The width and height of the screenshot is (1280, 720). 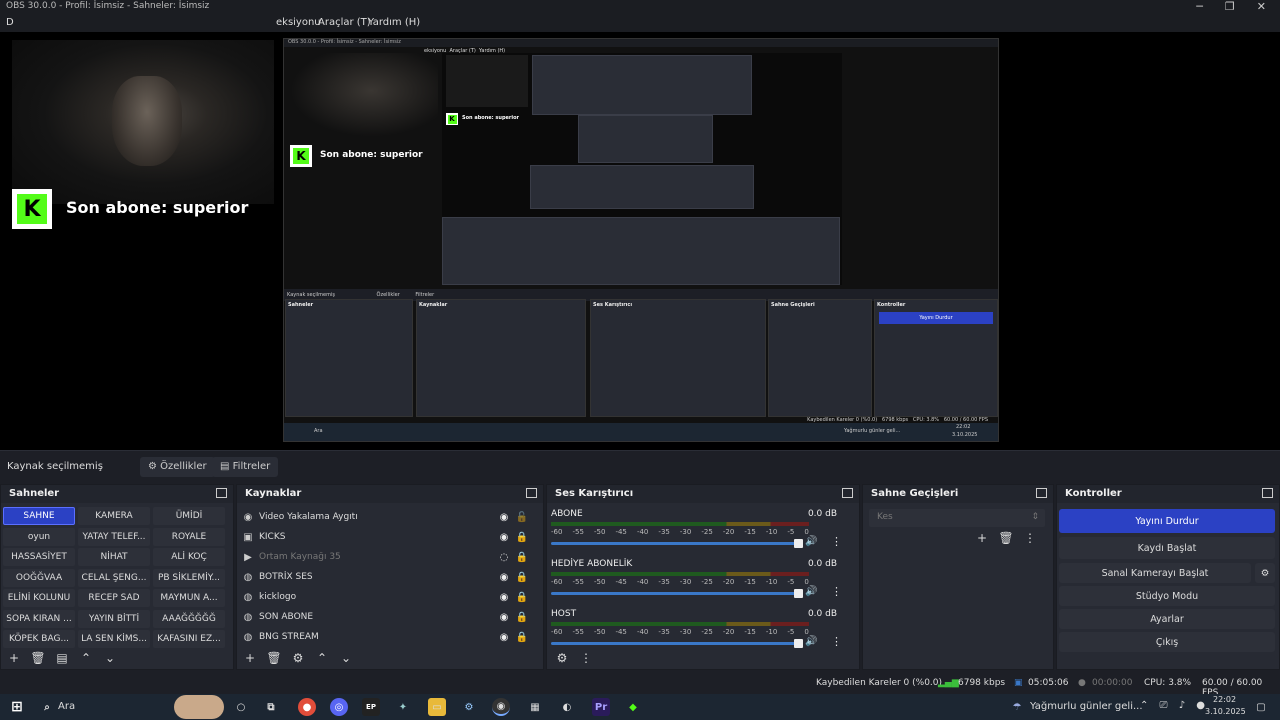 What do you see at coordinates (403, 707) in the screenshot?
I see `app-icon: ✦` at bounding box center [403, 707].